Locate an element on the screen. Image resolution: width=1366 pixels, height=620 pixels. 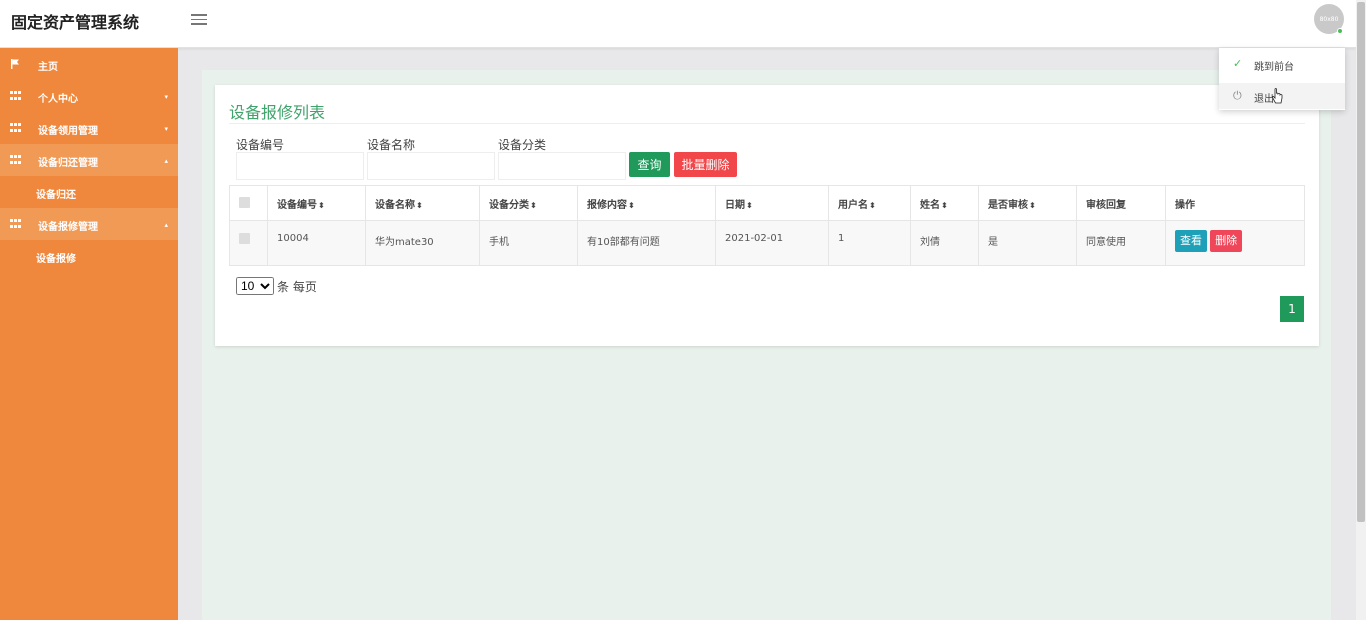
sidebar-item-label: 设备领用管理 is located at coordinates (68, 131).